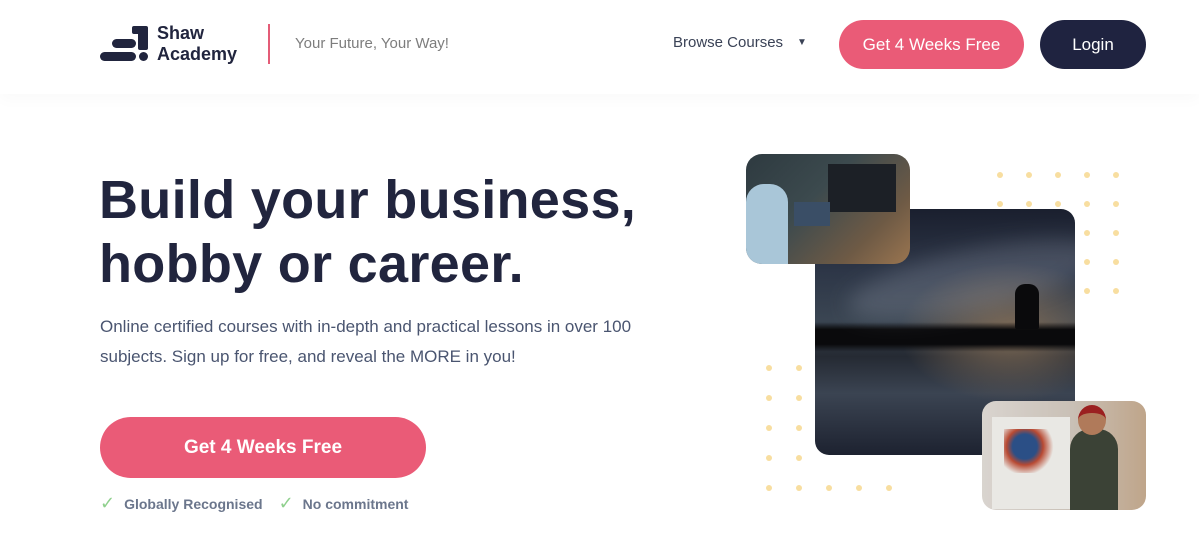 This screenshot has height=558, width=1199. I want to click on hero-headline: Build your business, hobby or career., so click(367, 232).